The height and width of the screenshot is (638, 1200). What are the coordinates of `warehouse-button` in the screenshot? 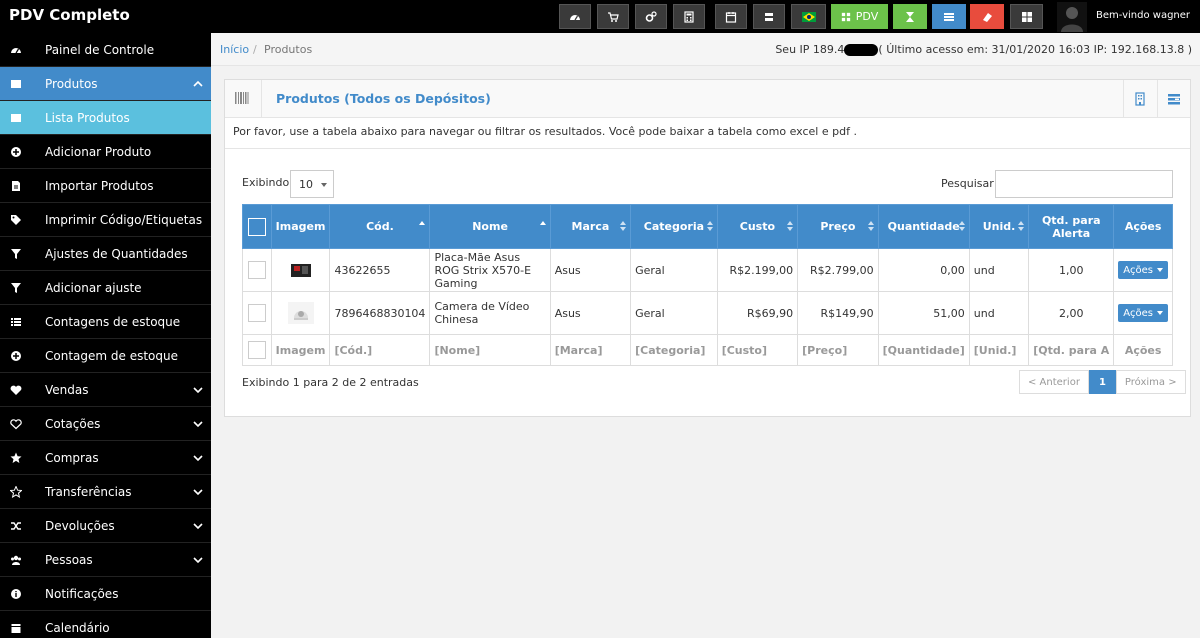 It's located at (1139, 99).